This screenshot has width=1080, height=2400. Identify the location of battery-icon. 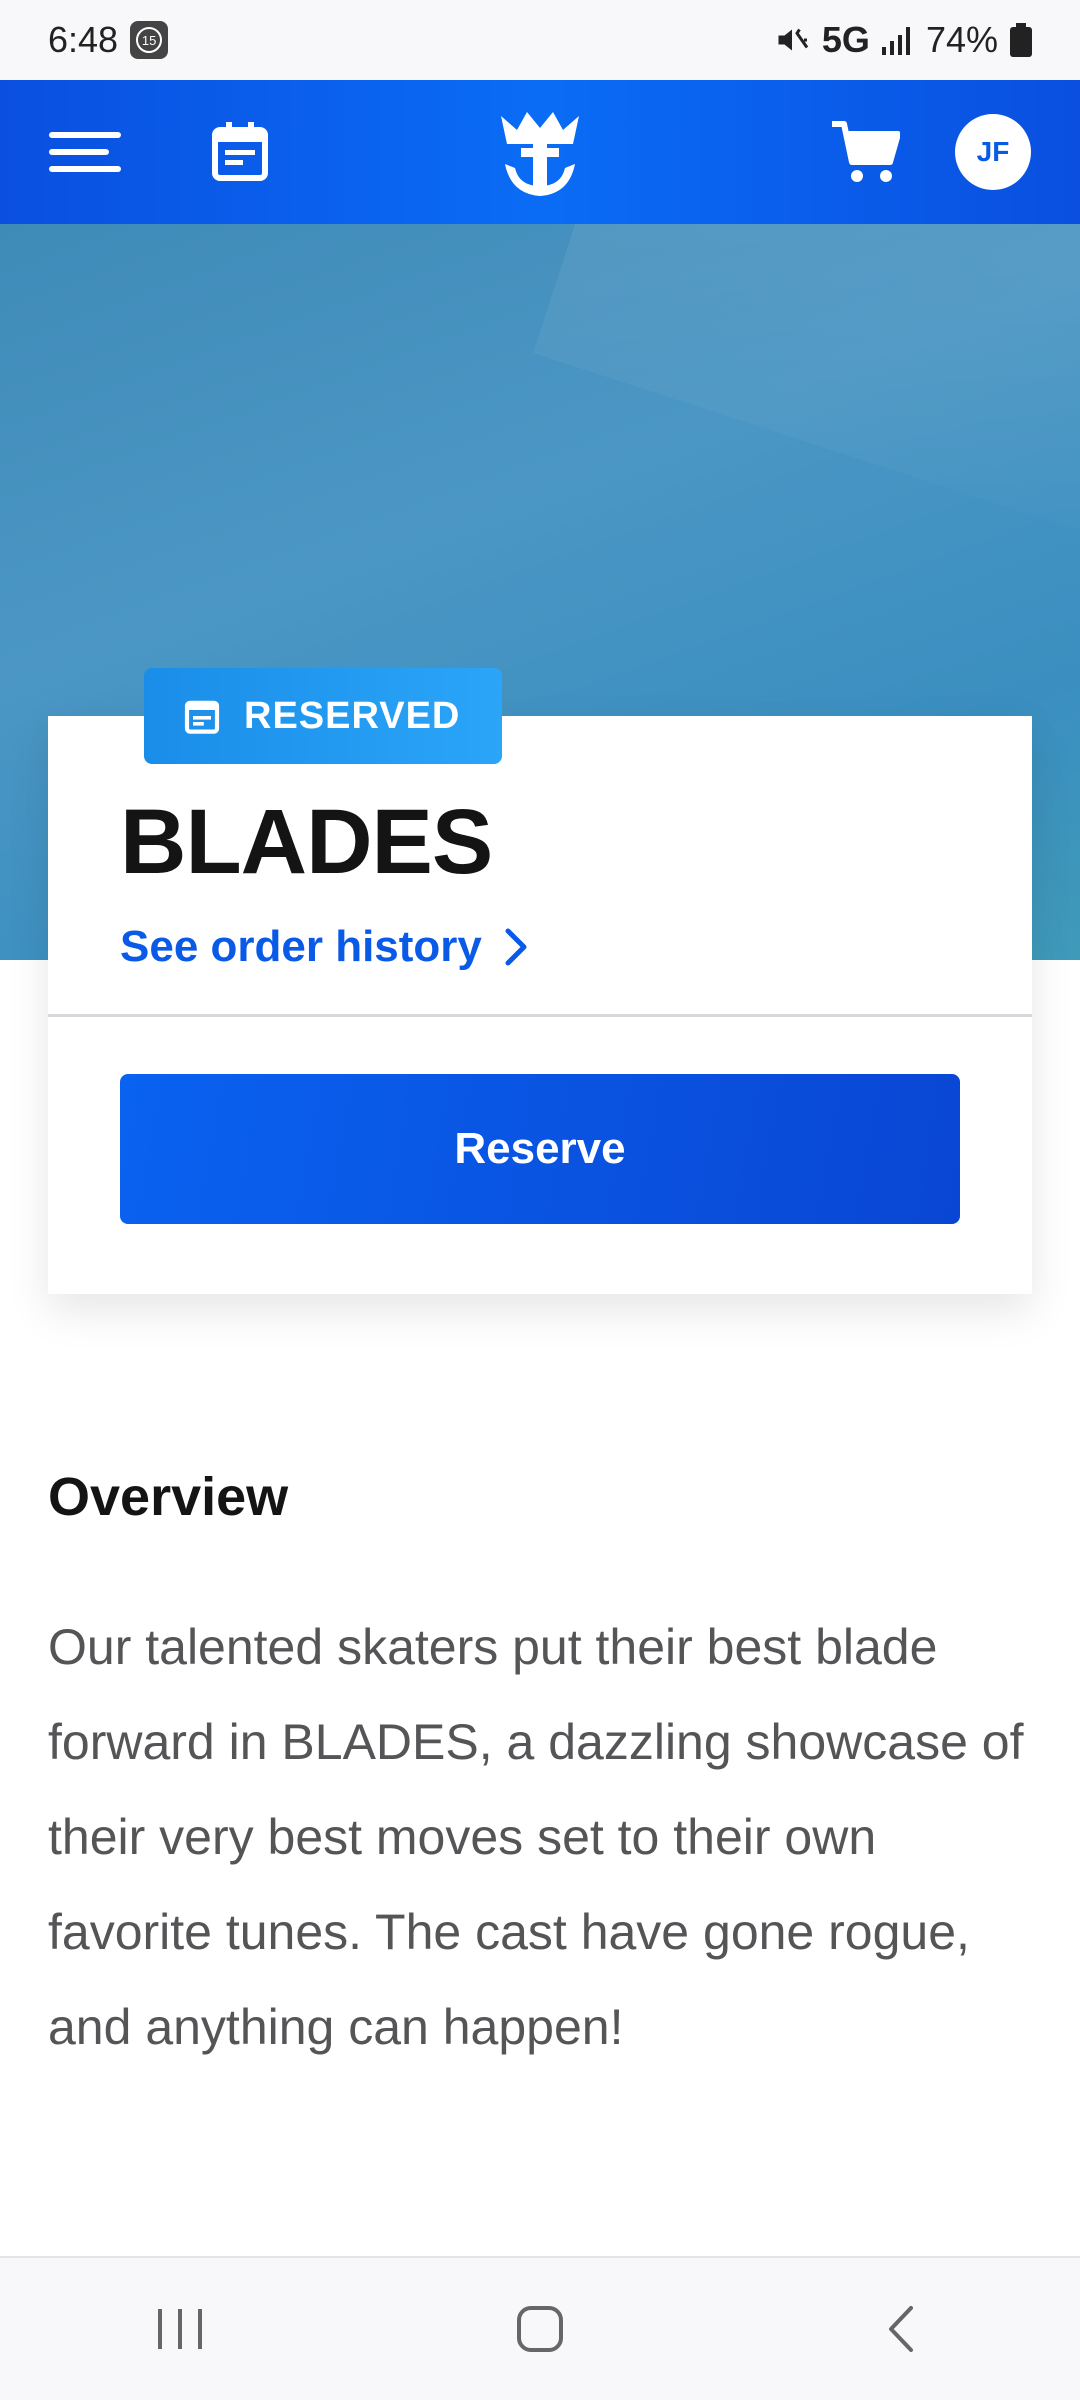
(1021, 40).